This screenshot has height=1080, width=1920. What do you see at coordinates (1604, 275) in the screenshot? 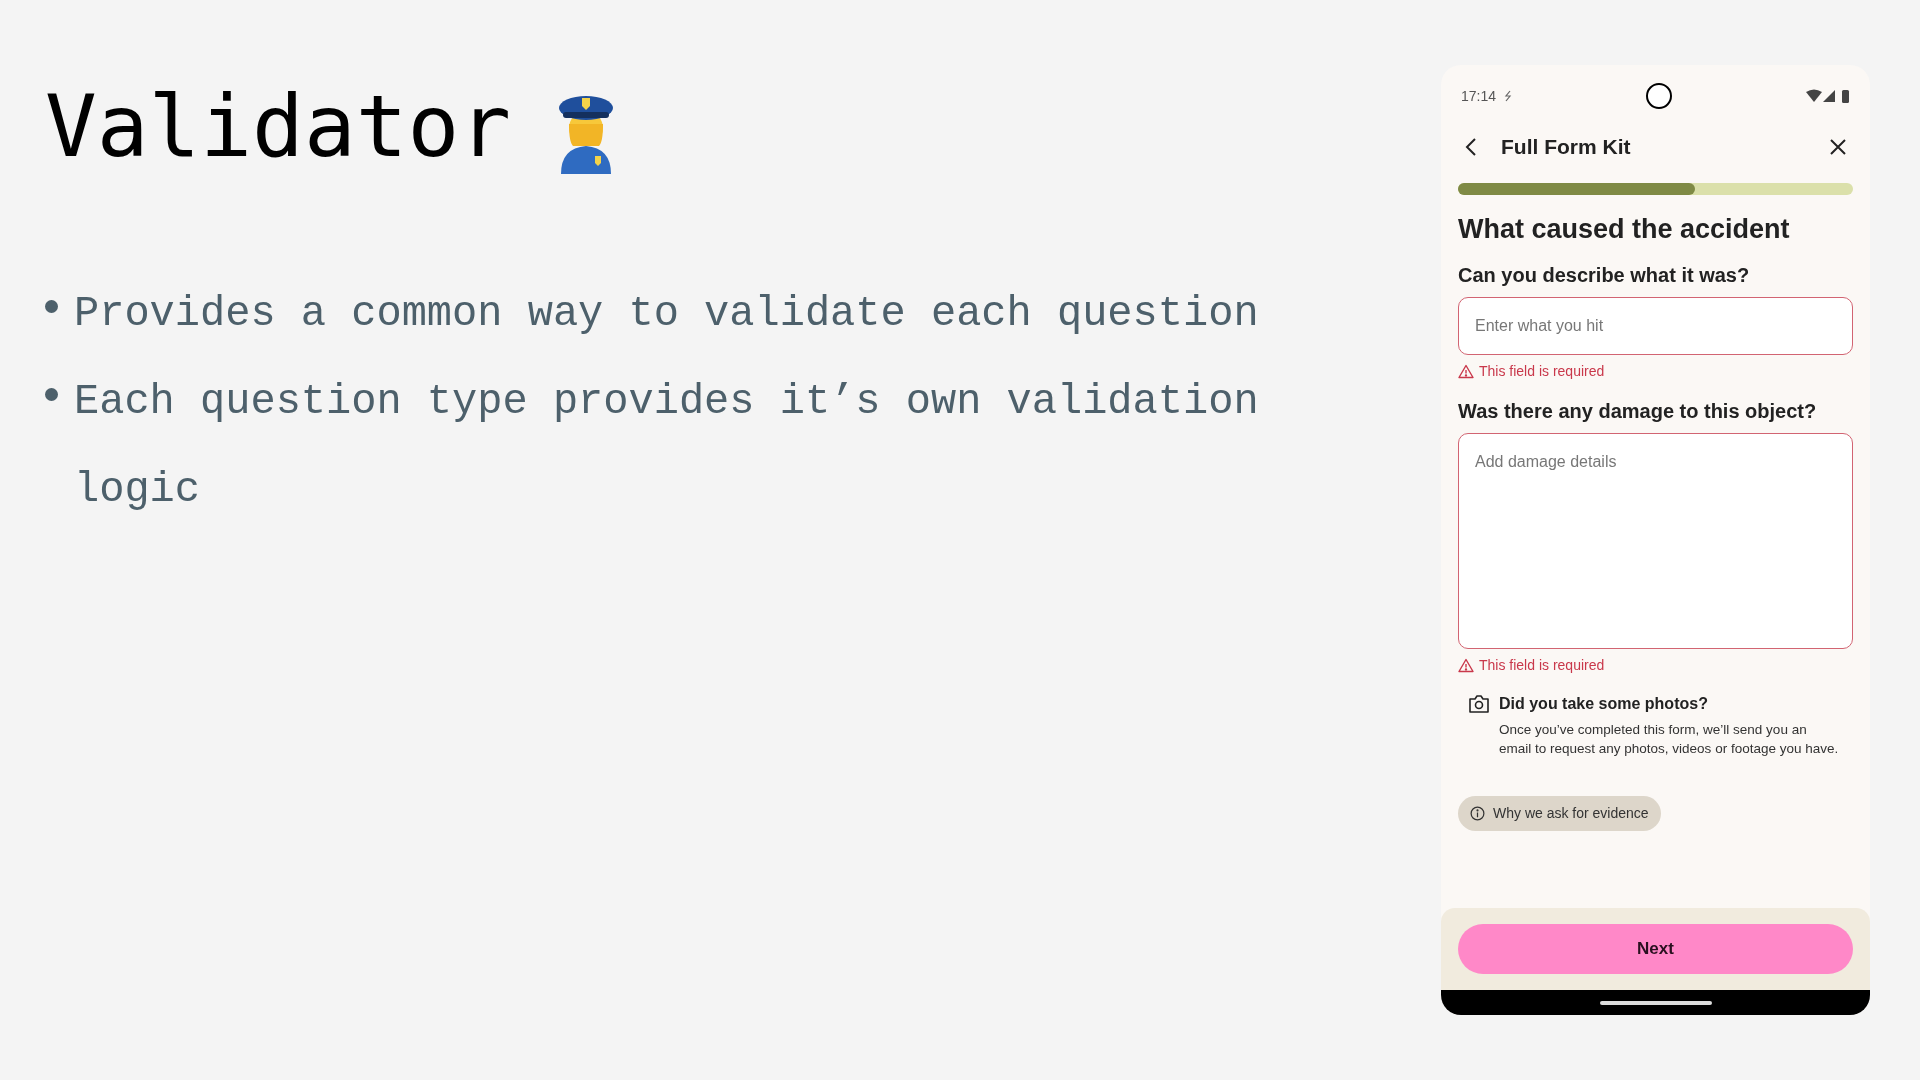
I see `question-label: Can you describe what it was?` at bounding box center [1604, 275].